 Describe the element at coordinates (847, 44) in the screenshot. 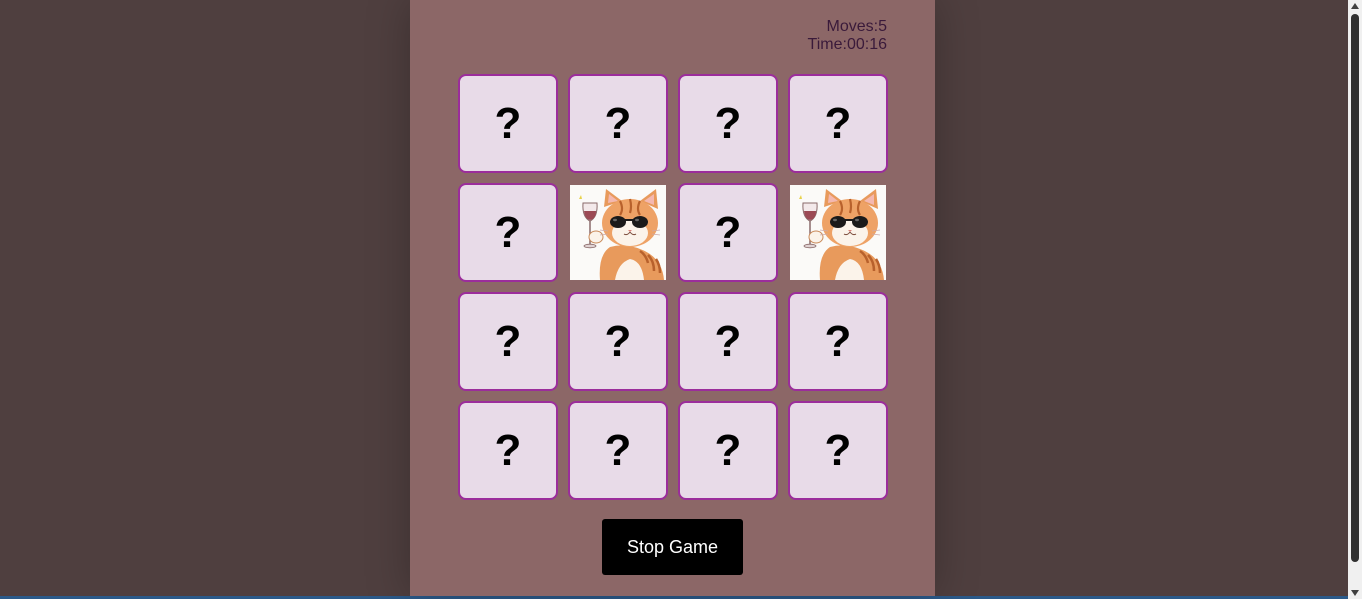

I see `timer: Time:00:16` at that location.